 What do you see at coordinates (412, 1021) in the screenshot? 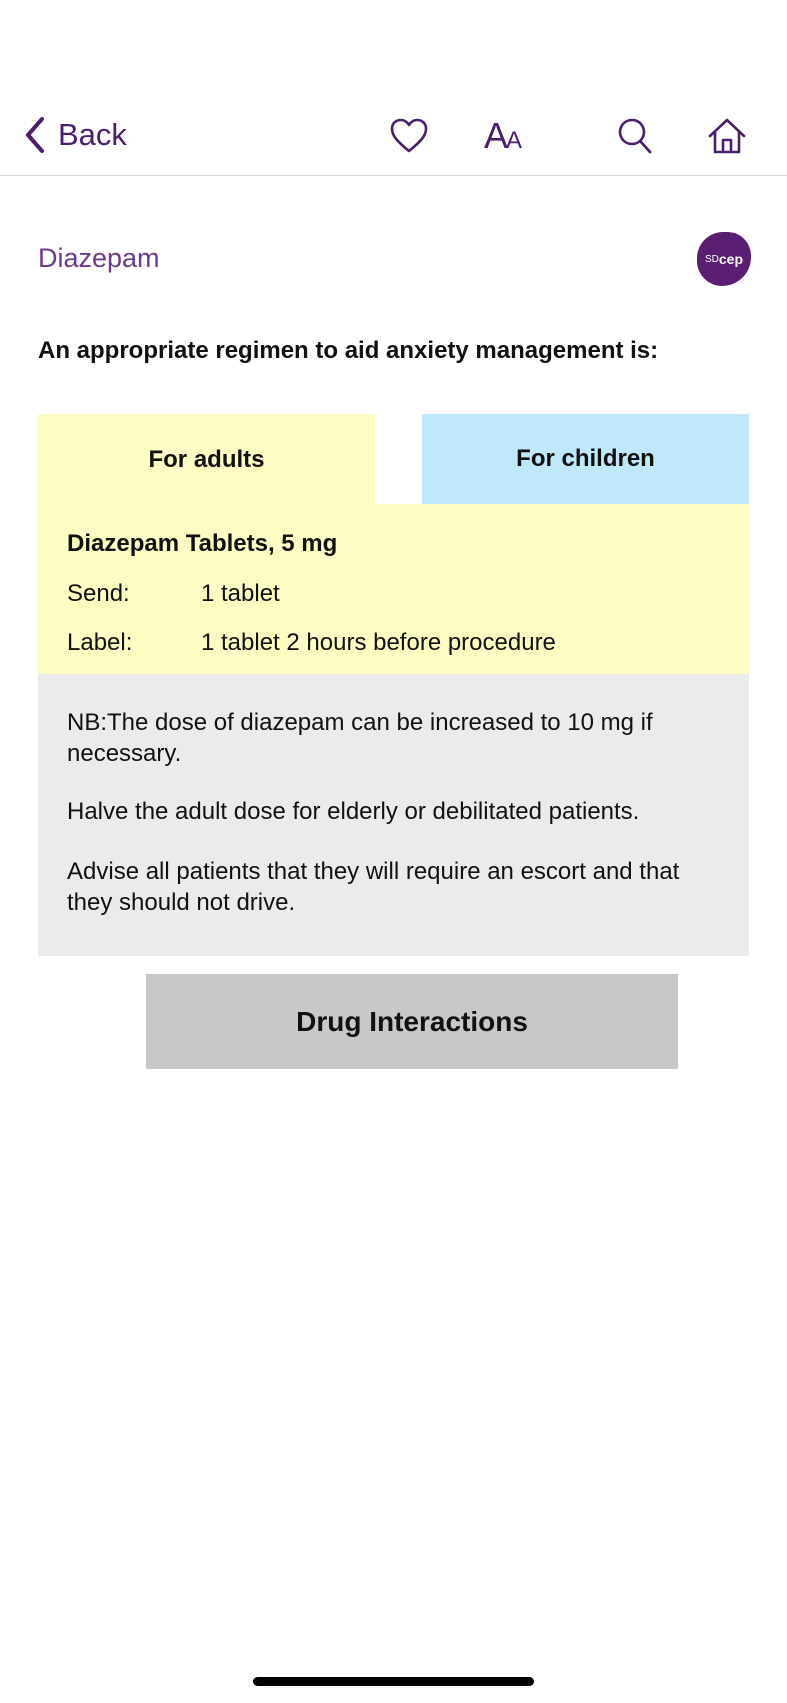
I see `drug-interactions-button: Drug Interactions` at bounding box center [412, 1021].